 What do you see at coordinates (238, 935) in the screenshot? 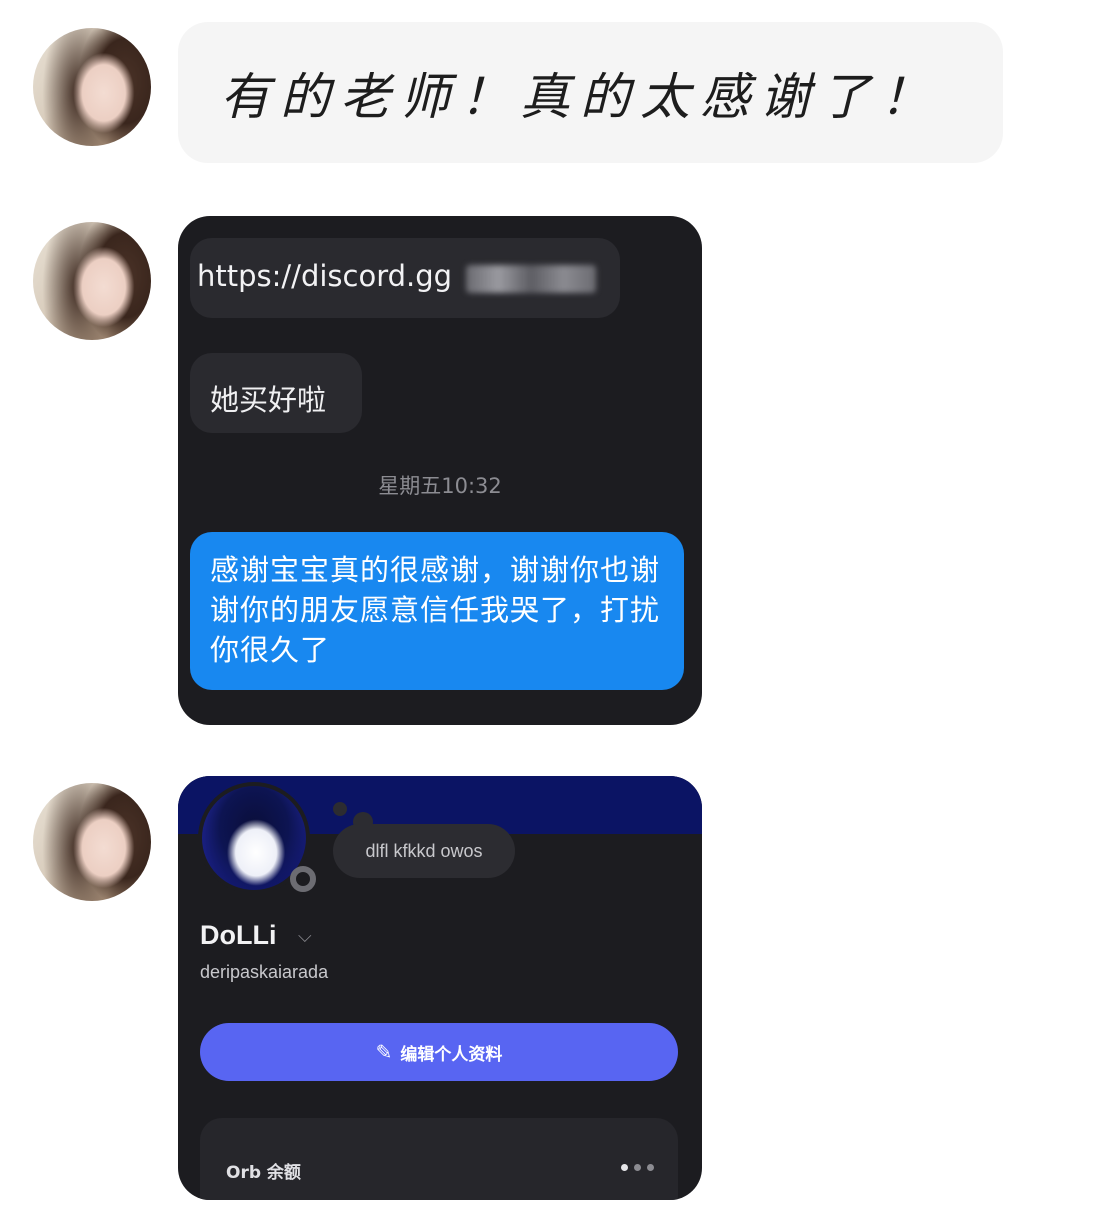
I see `display-name: DoLLi` at bounding box center [238, 935].